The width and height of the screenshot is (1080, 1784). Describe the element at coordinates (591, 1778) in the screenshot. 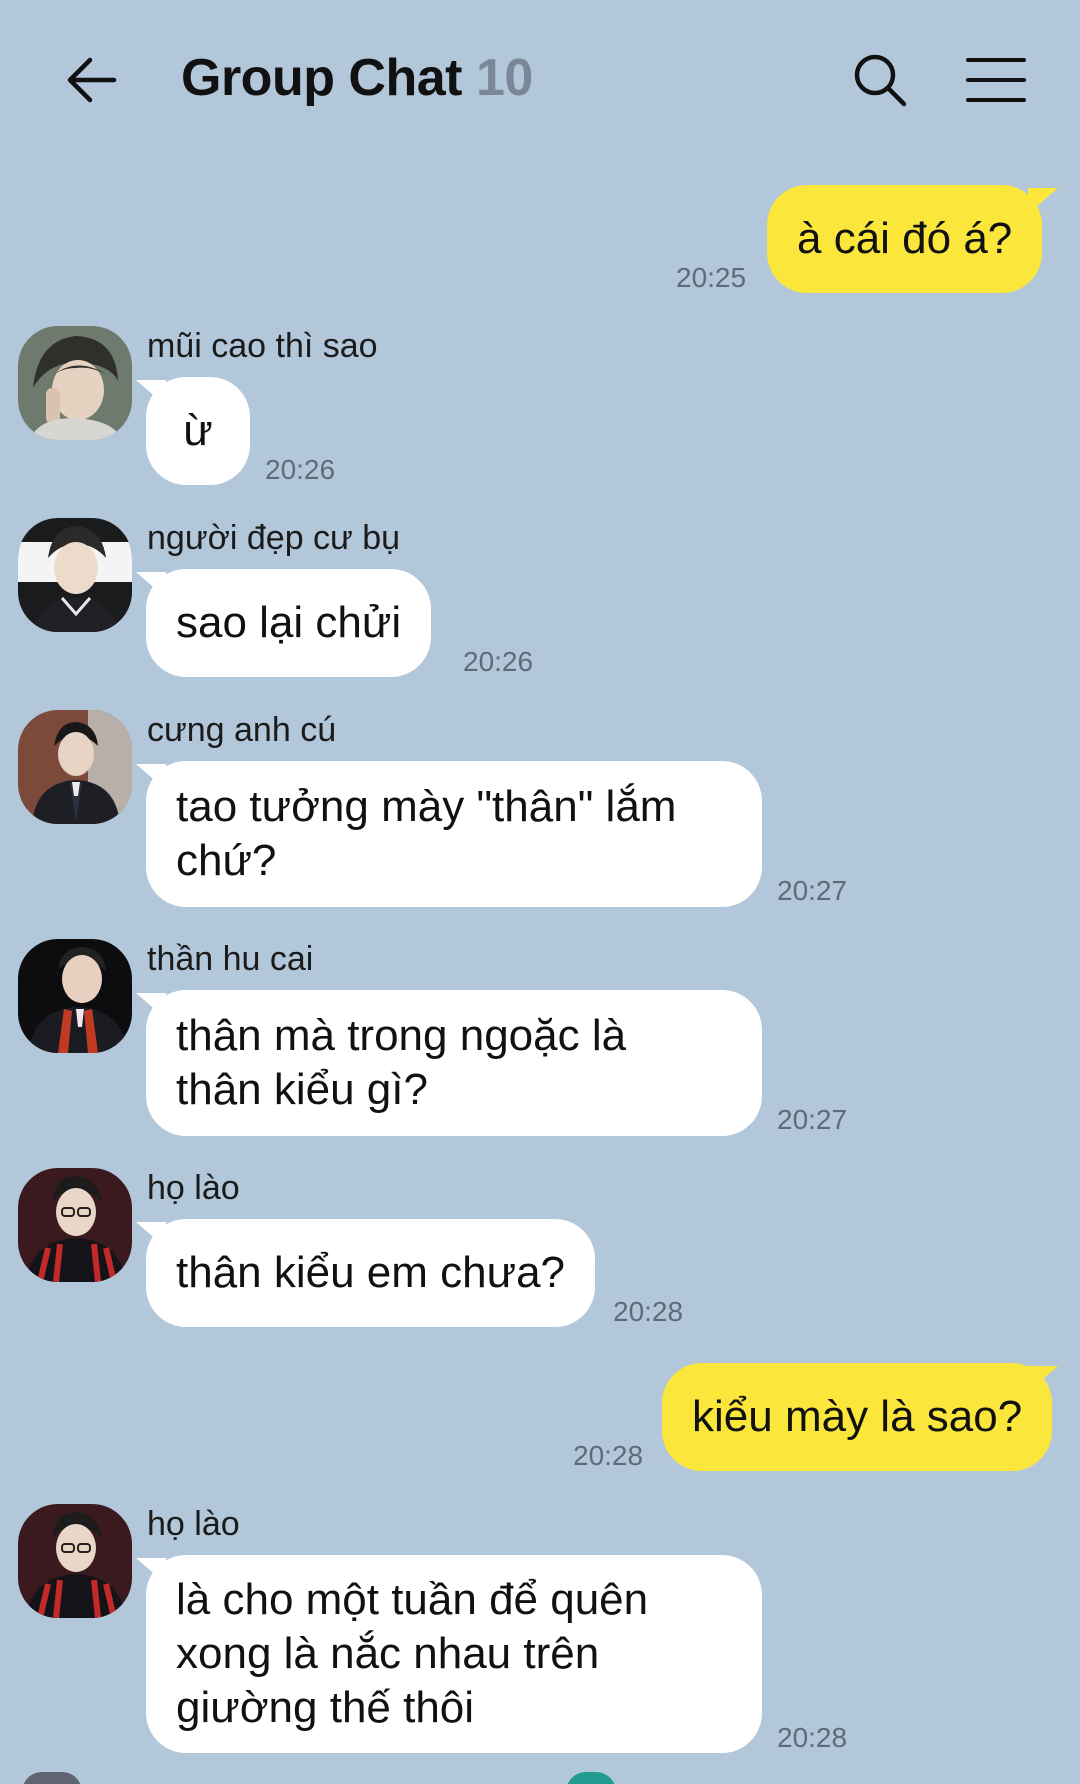

I see `next-item-peek` at that location.